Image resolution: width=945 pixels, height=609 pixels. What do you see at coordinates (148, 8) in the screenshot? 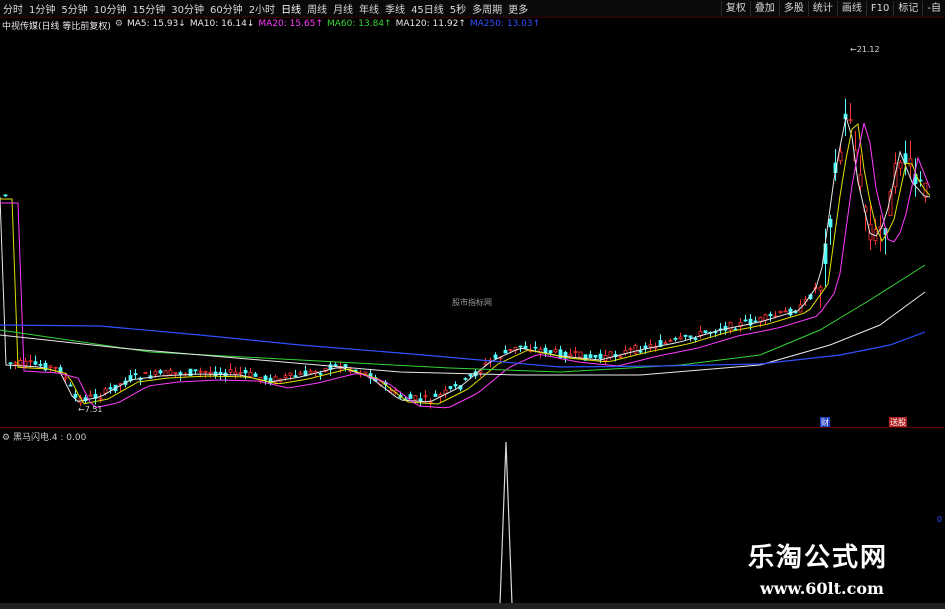
I see `period-tab-15min: 15分钟` at bounding box center [148, 8].